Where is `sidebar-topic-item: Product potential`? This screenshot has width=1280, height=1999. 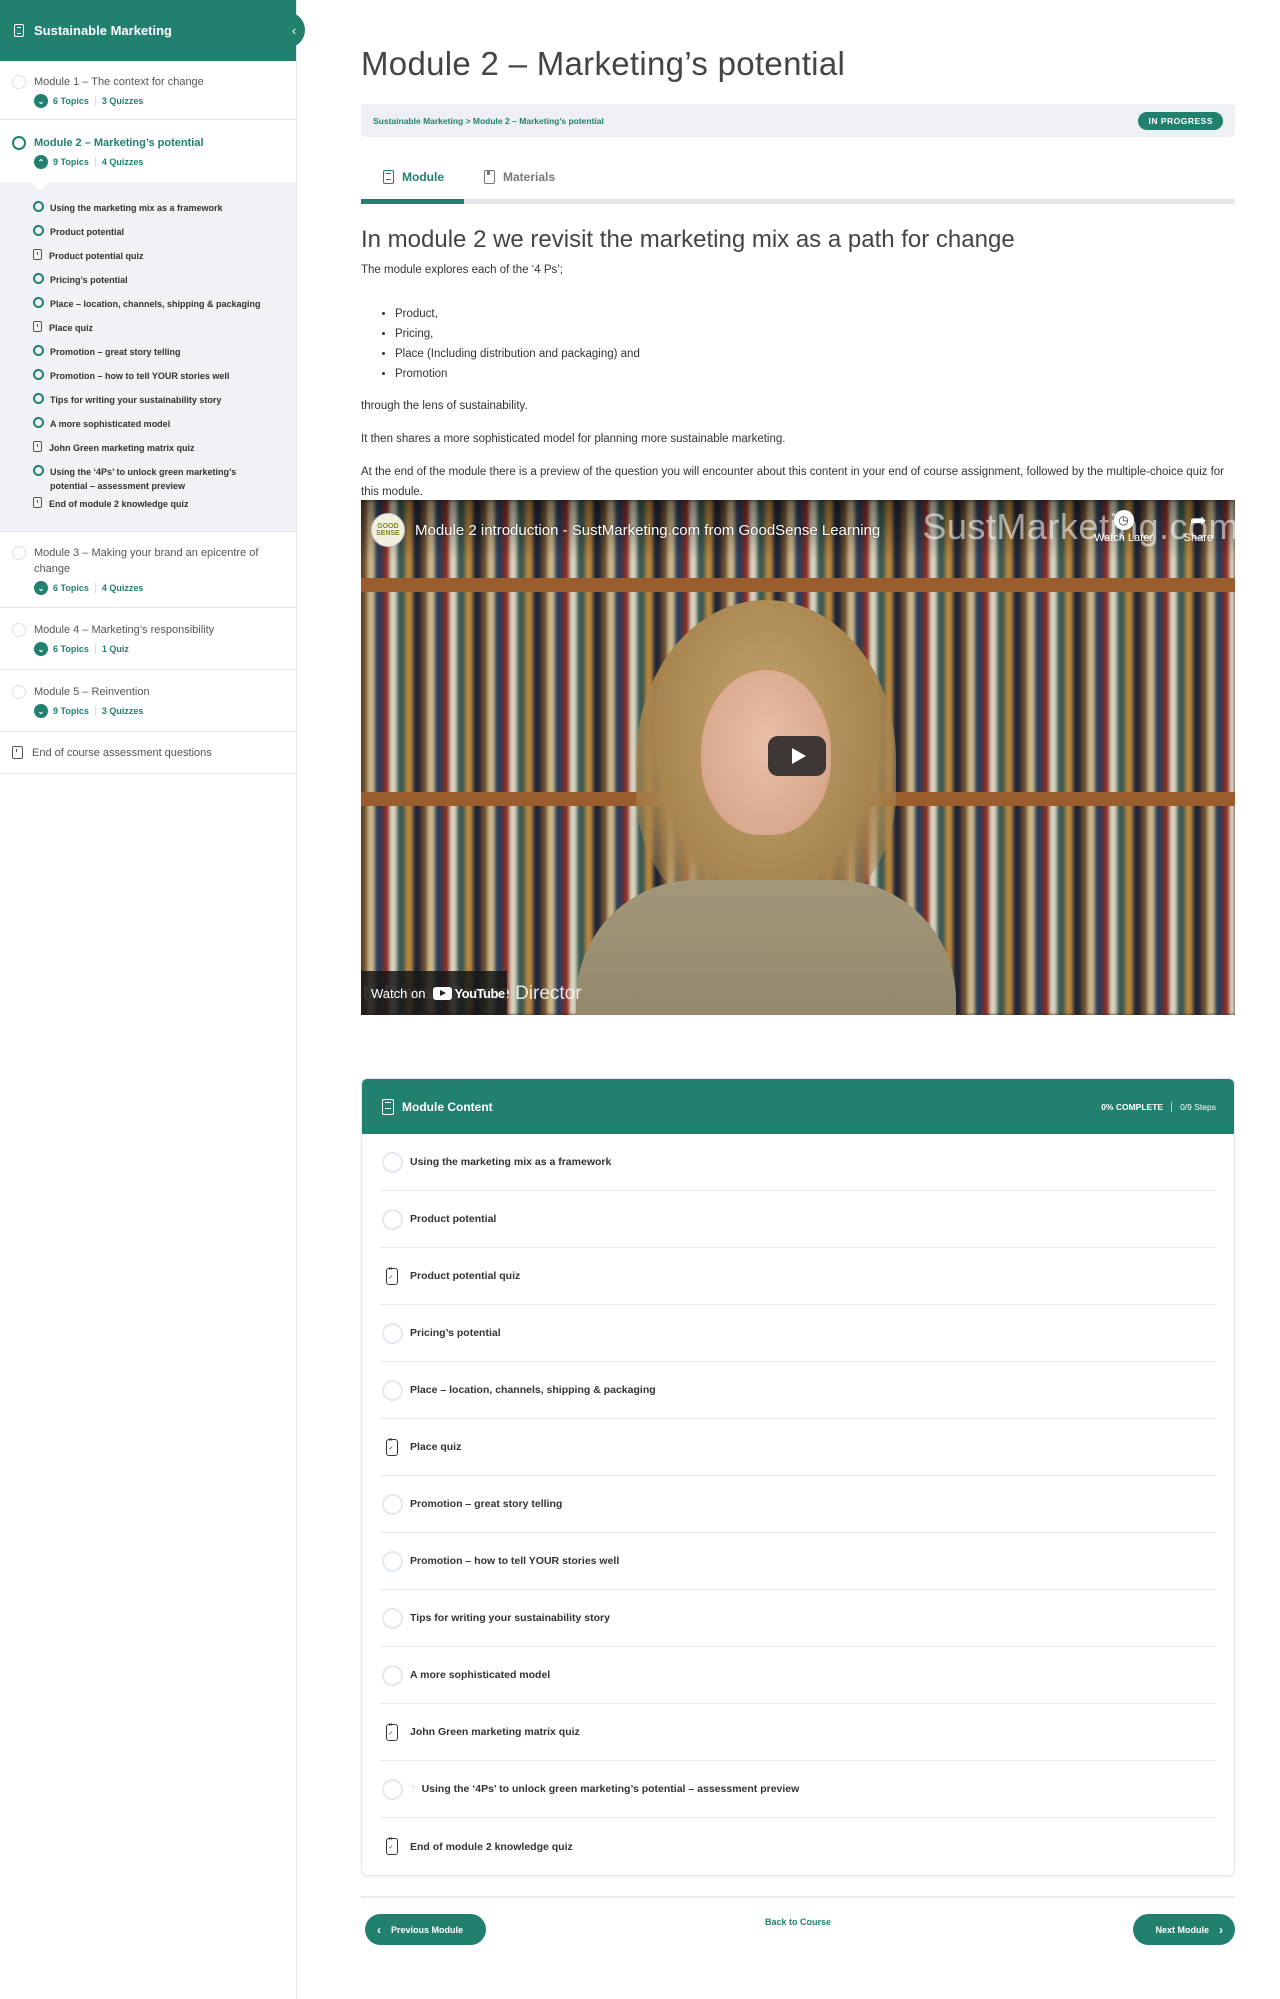
sidebar-topic-item: Product potential is located at coordinates (164, 233).